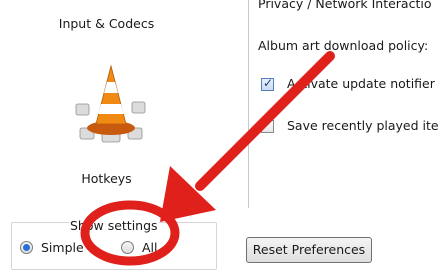 The width and height of the screenshot is (440, 270). Describe the element at coordinates (106, 178) in the screenshot. I see `category-hotkeys: Hotkeys` at that location.